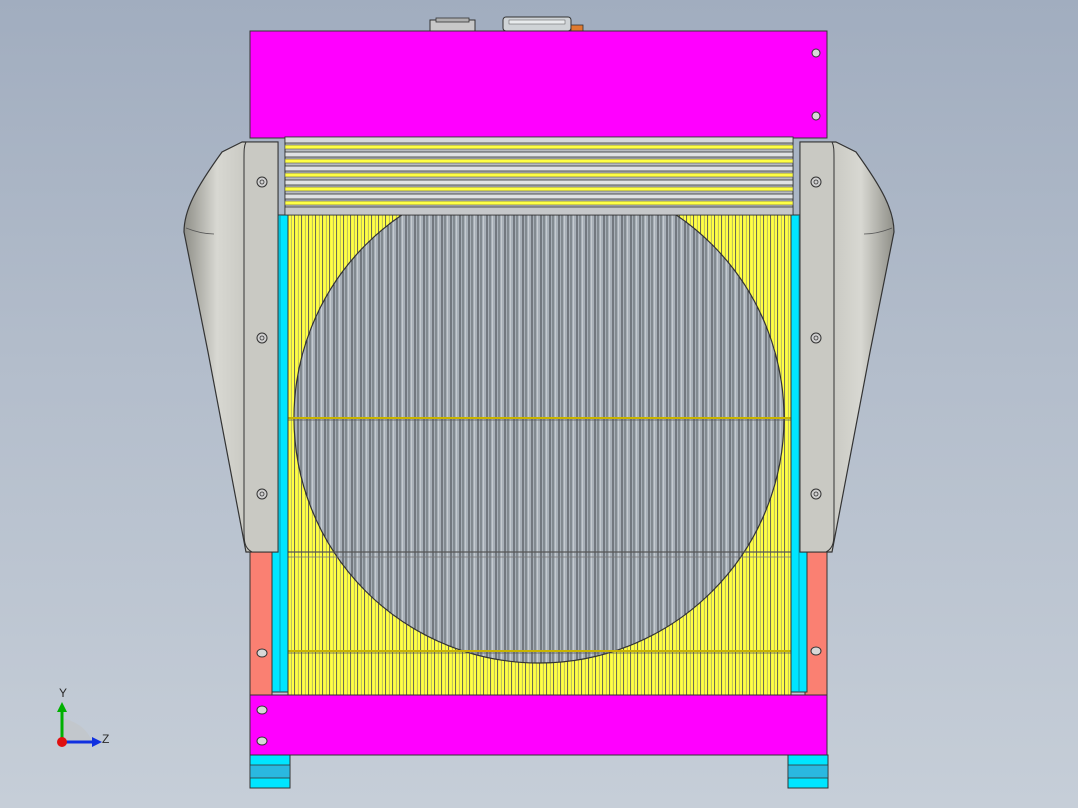 This screenshot has width=1078, height=808. What do you see at coordinates (538, 84) in the screenshot?
I see `top-frame` at bounding box center [538, 84].